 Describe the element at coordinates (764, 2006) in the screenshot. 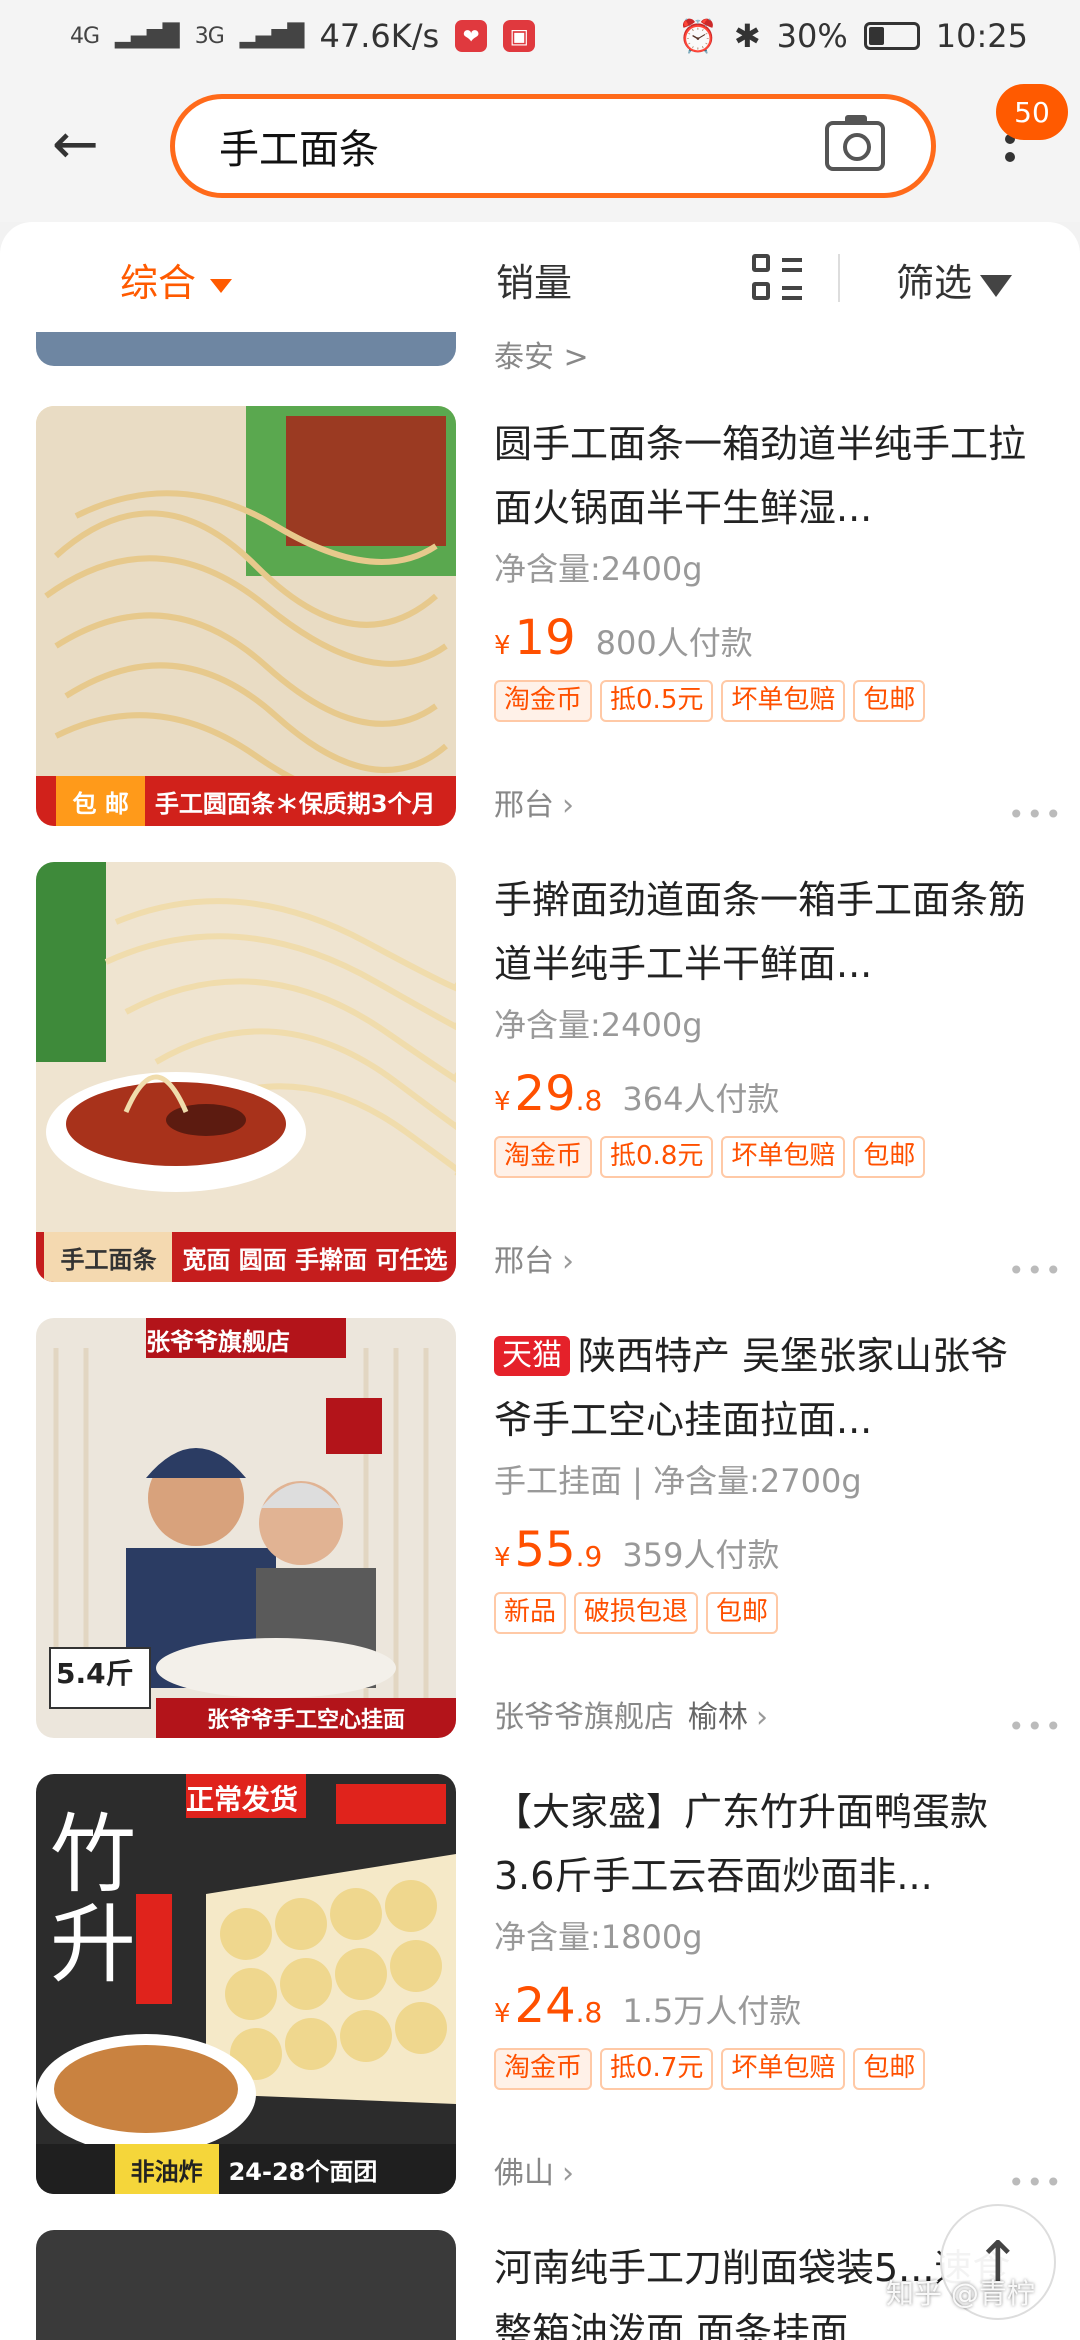

I see `price-row: ¥ 24 .8 1.5万人付款` at that location.